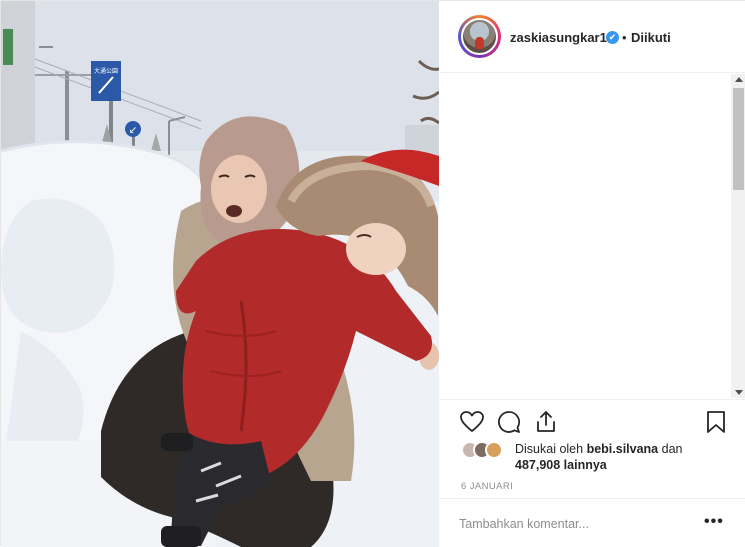  I want to click on liker-avatar, so click(494, 450).